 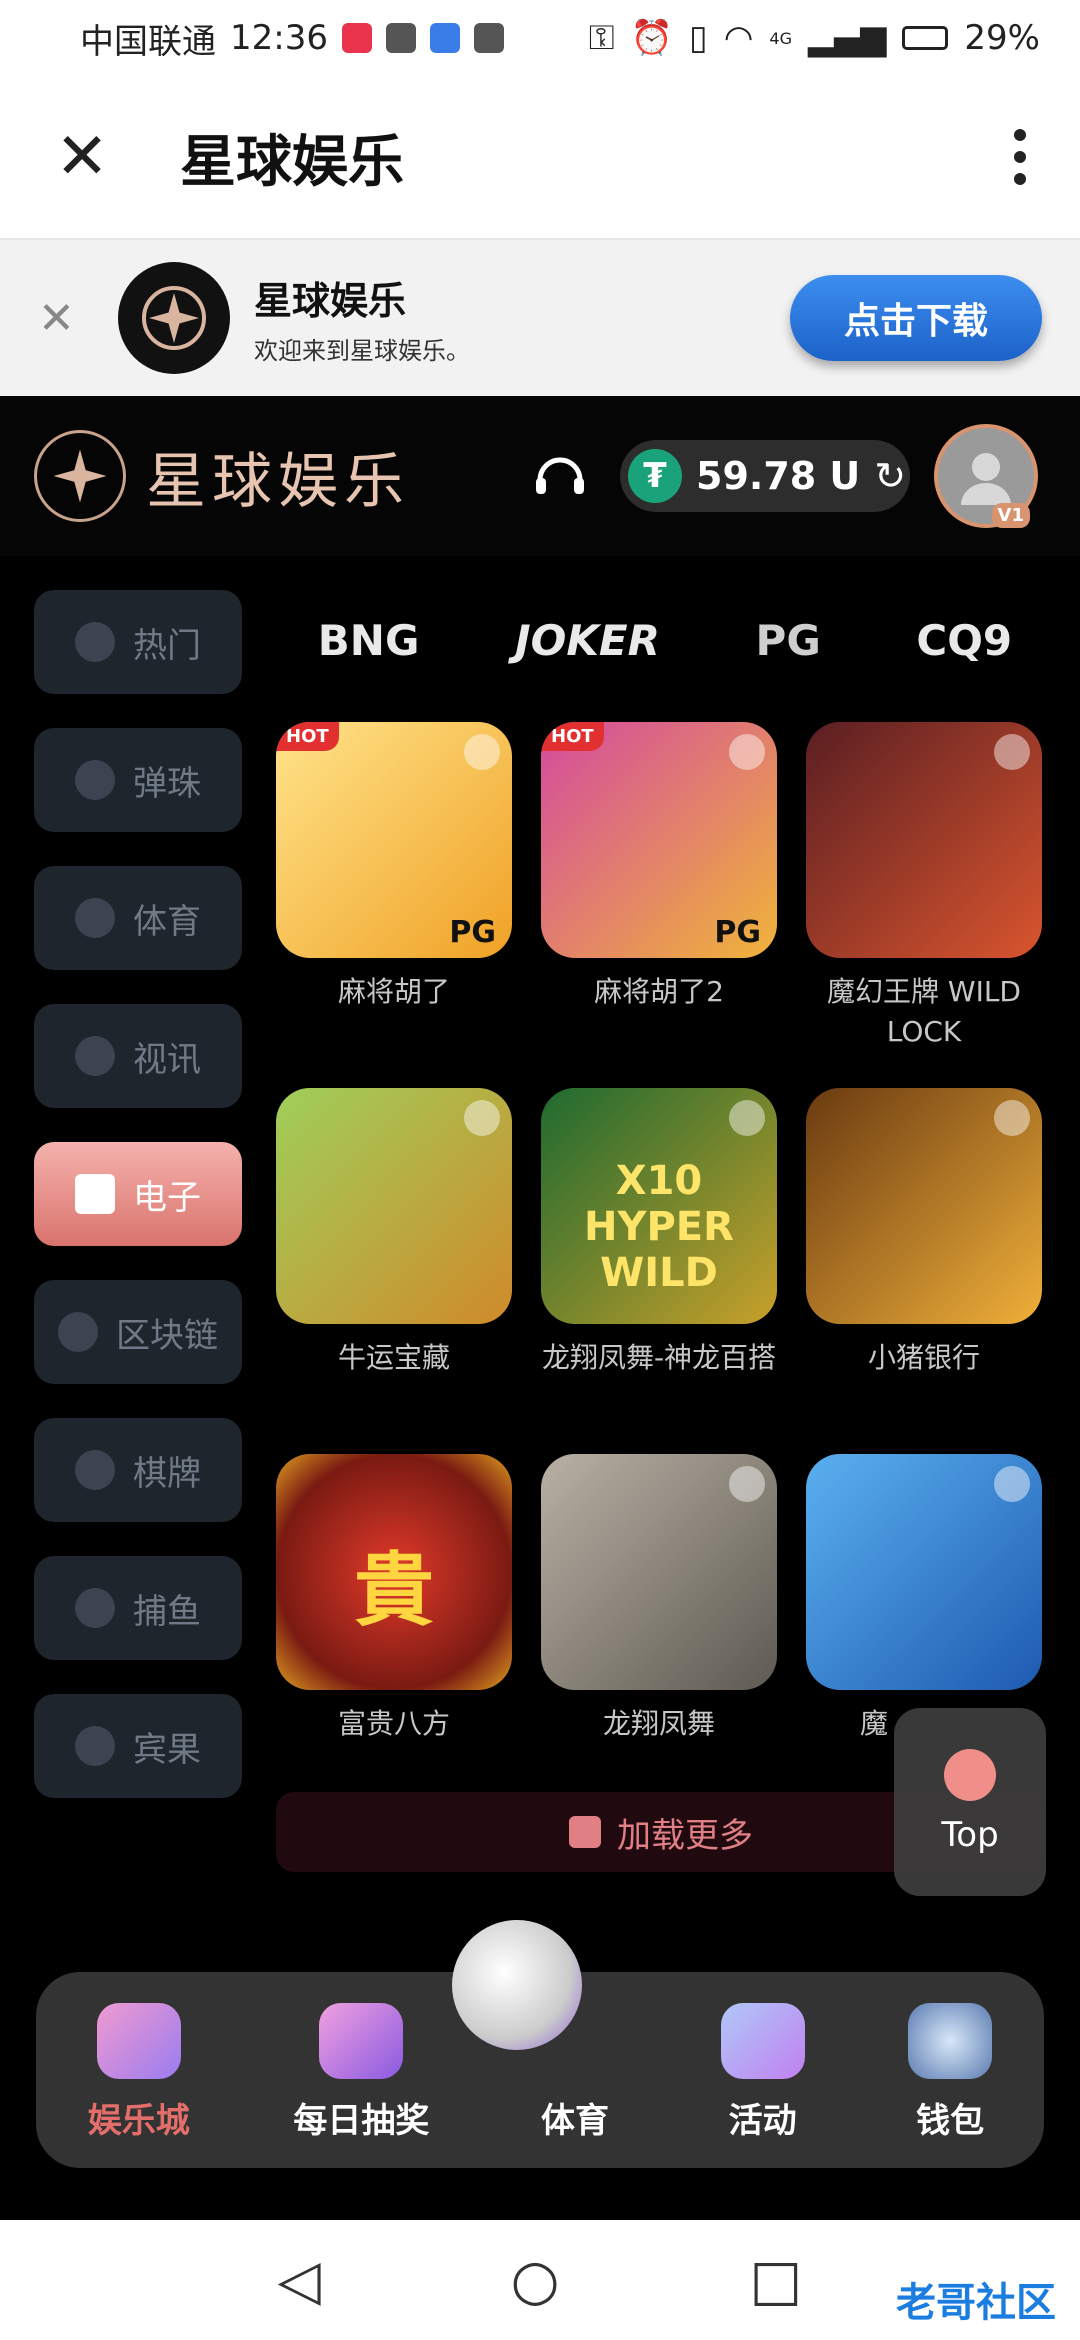 What do you see at coordinates (361, 2121) in the screenshot?
I see `nav-label: 每日抽奖` at bounding box center [361, 2121].